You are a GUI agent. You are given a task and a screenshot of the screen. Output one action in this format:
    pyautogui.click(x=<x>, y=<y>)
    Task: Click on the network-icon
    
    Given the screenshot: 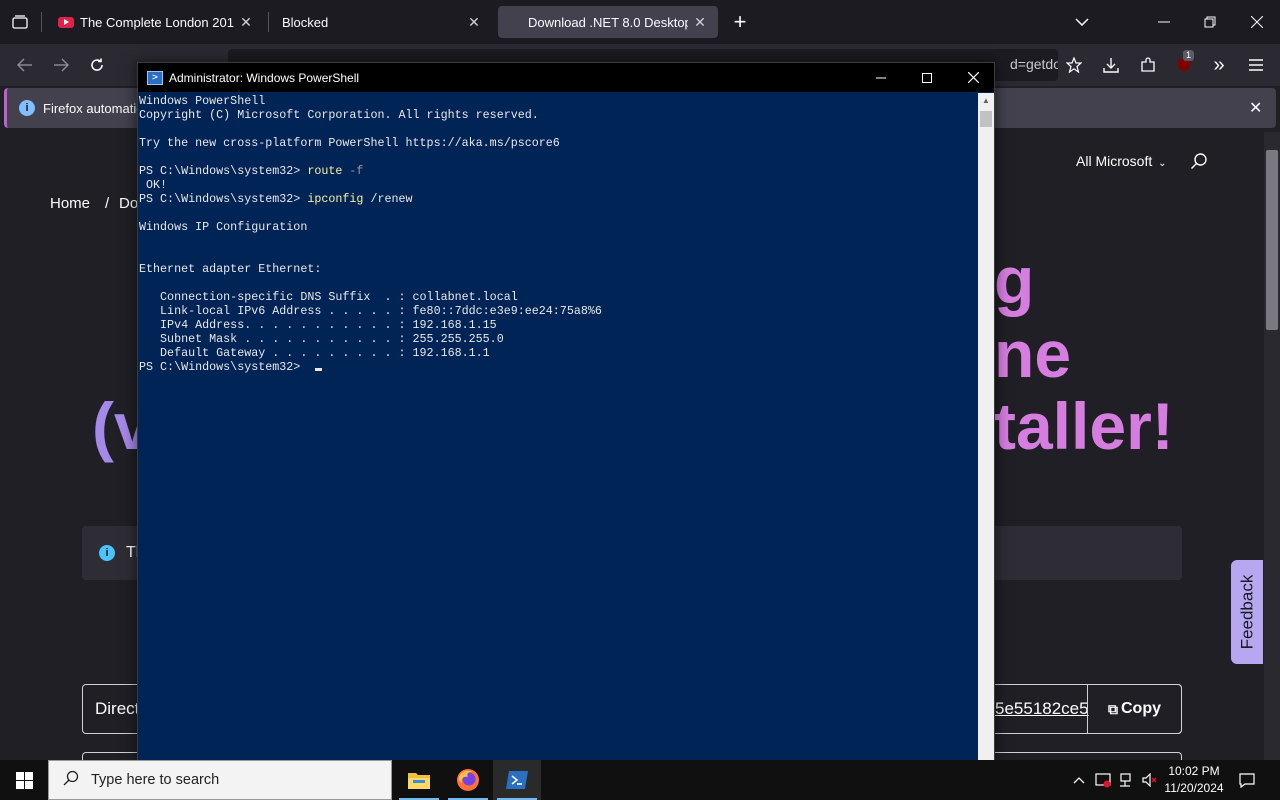 What is the action you would take?
    pyautogui.click(x=1127, y=780)
    